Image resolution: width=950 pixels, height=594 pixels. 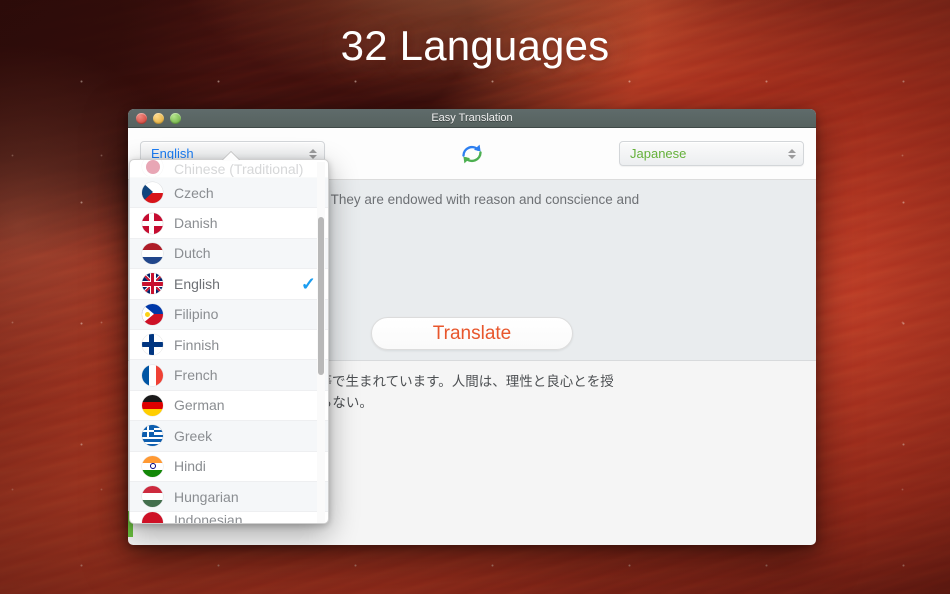 What do you see at coordinates (152, 517) in the screenshot?
I see `flag-id-icon` at bounding box center [152, 517].